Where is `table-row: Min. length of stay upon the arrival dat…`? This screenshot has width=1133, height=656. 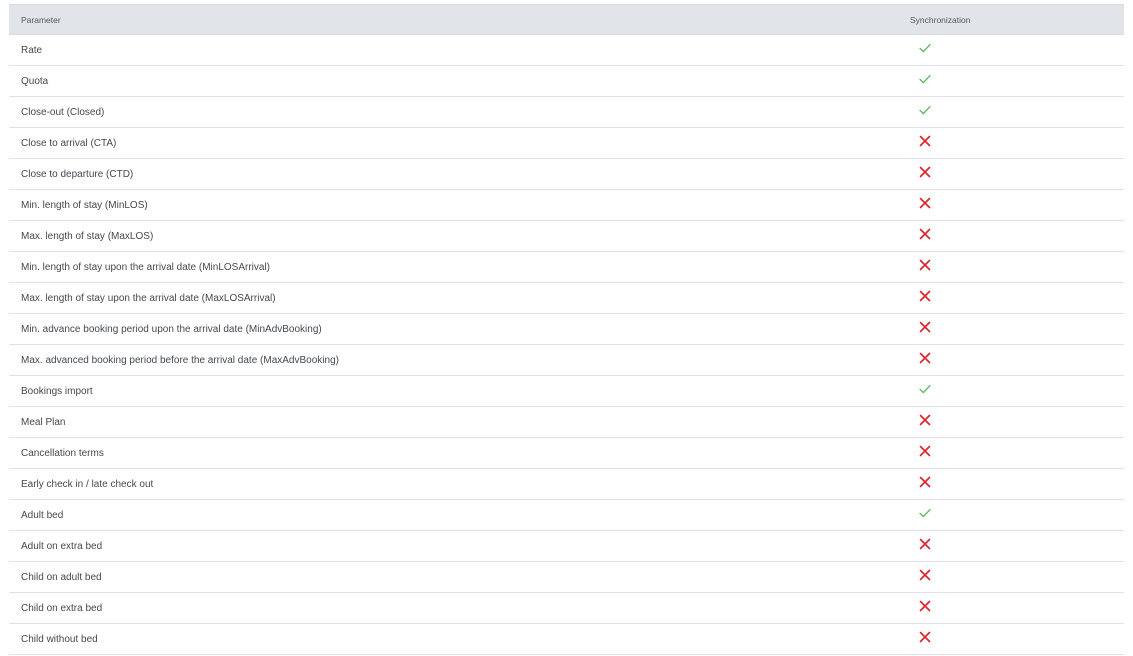
table-row: Min. length of stay upon the arrival dat… is located at coordinates (566, 267).